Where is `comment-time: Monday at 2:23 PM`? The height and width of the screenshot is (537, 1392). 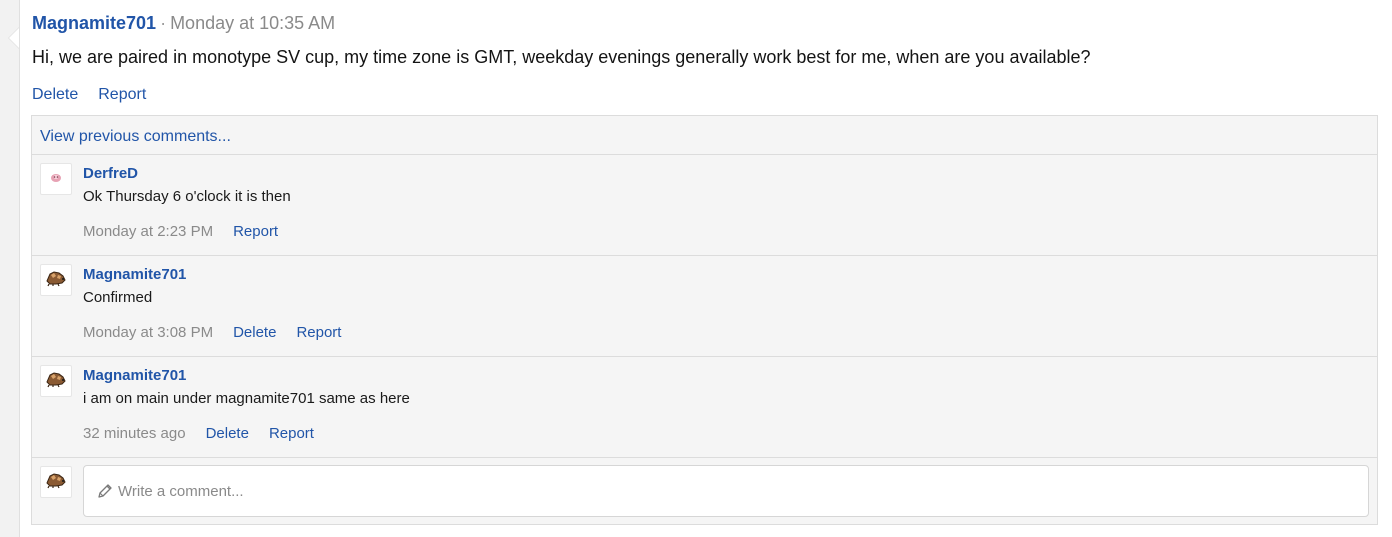 comment-time: Monday at 2:23 PM is located at coordinates (148, 231).